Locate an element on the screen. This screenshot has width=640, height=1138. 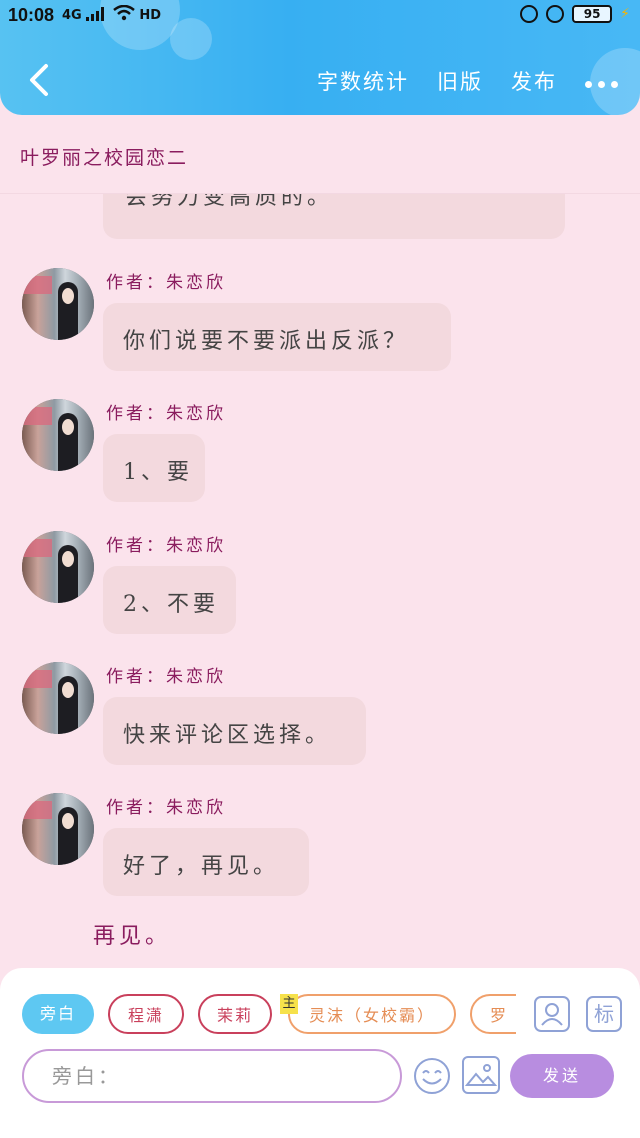
message-bubble: 1、要 is located at coordinates (154, 468).